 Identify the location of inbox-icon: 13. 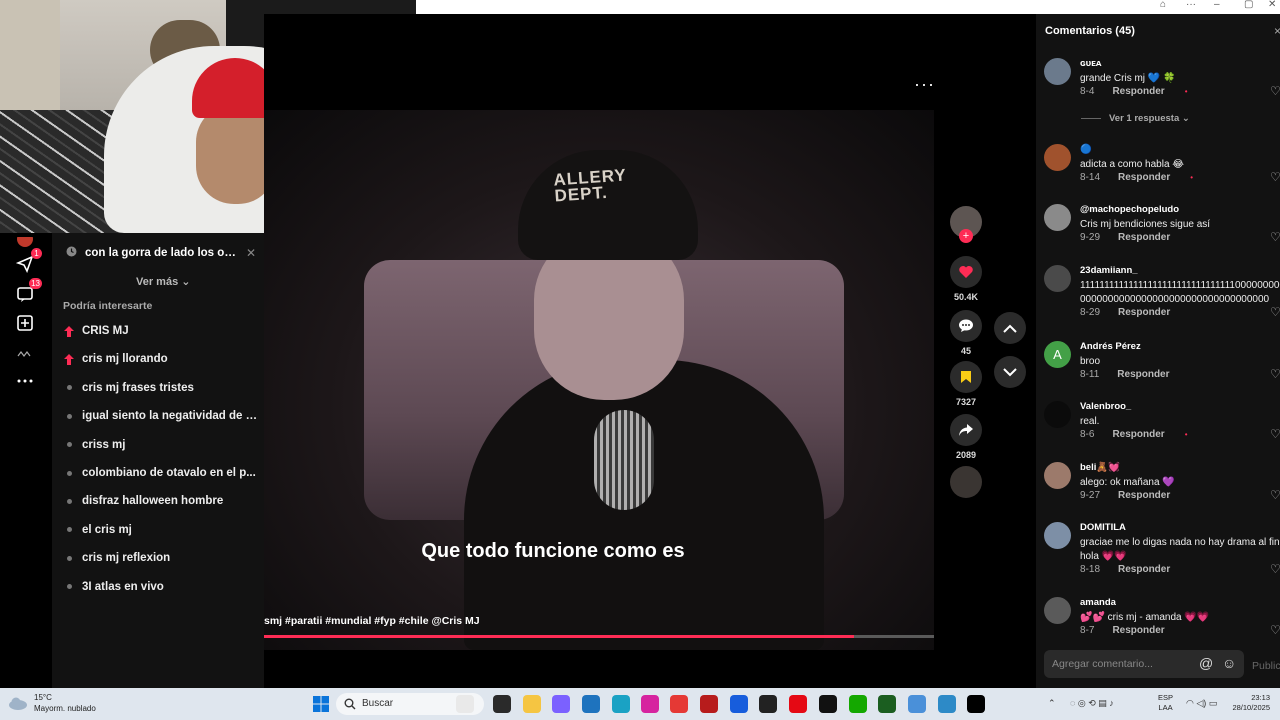
(28, 291).